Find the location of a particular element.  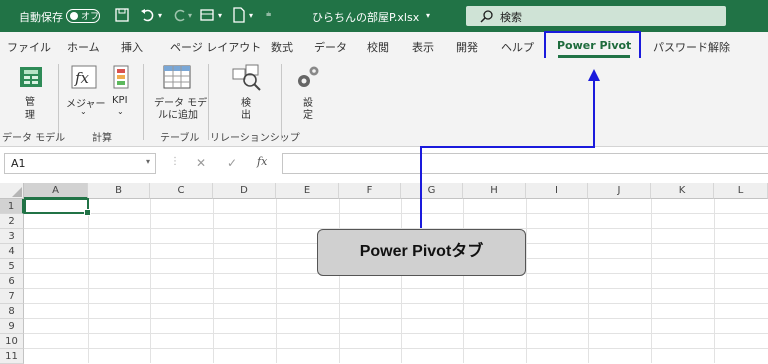

power-pivot-tab-callout: Power Pivotタブ is located at coordinates (421, 252).